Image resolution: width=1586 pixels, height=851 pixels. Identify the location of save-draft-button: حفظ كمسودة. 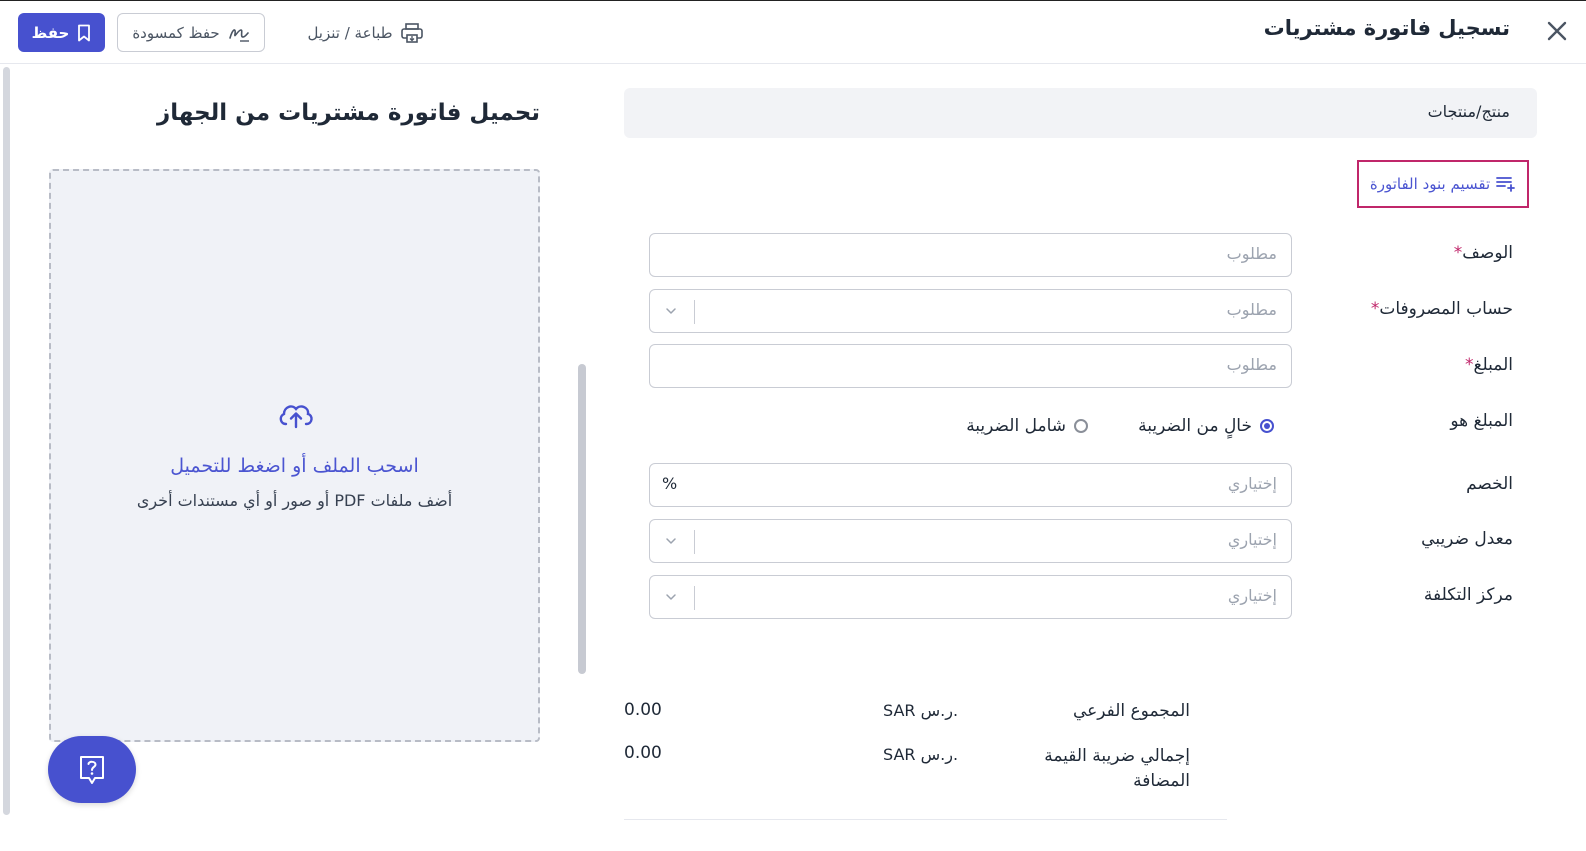
(191, 32).